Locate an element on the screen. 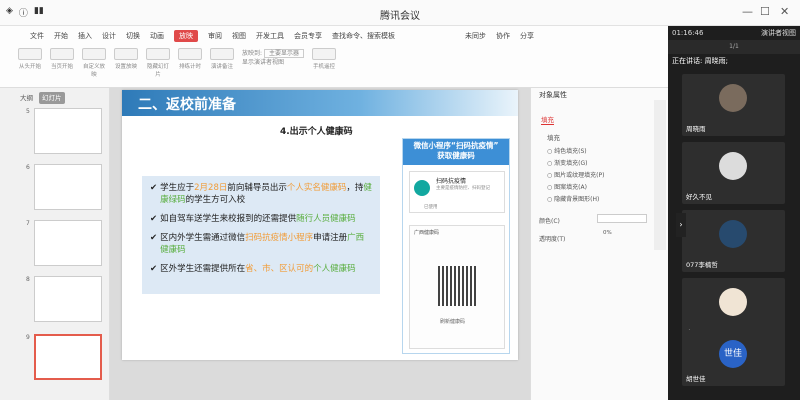  tab-design: 设计 is located at coordinates (109, 36).